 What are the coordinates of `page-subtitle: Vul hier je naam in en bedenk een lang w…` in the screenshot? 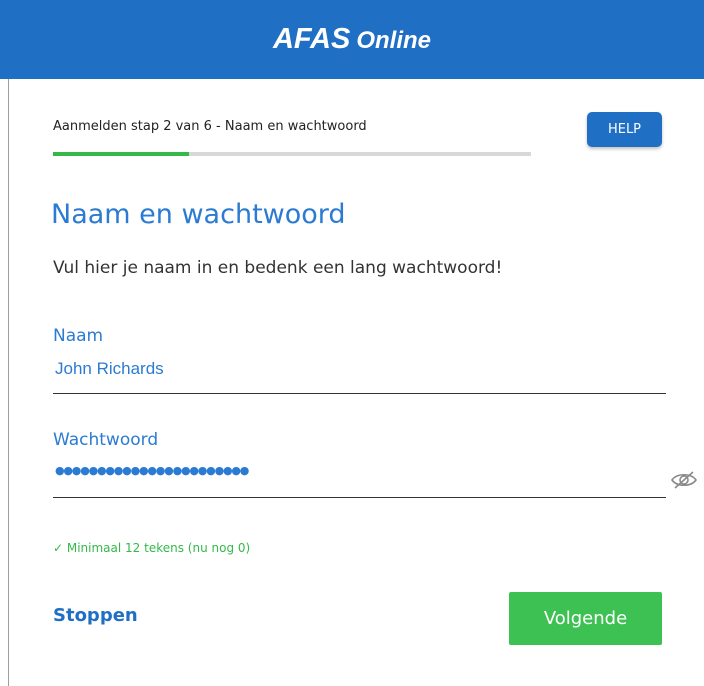 It's located at (278, 268).